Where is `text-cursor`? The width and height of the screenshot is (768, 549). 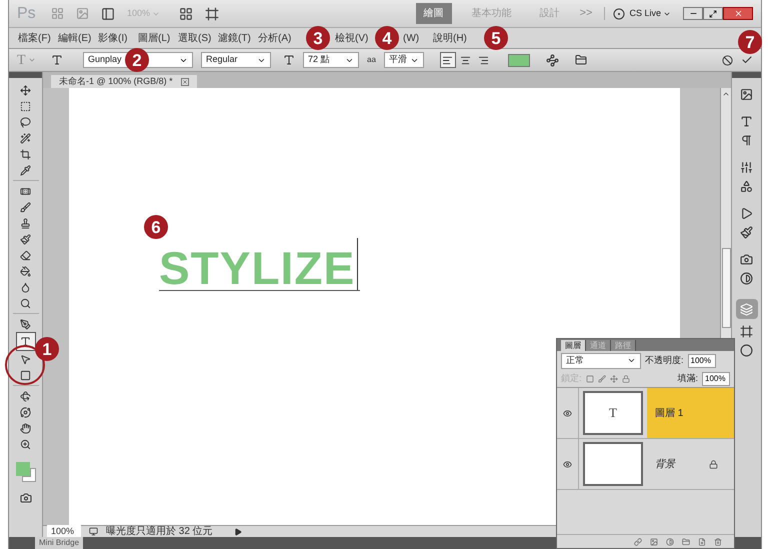
text-cursor is located at coordinates (357, 264).